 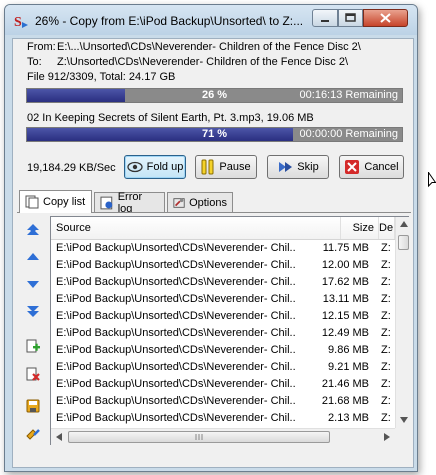 I want to click on cancel-label: Cancel, so click(x=381, y=167).